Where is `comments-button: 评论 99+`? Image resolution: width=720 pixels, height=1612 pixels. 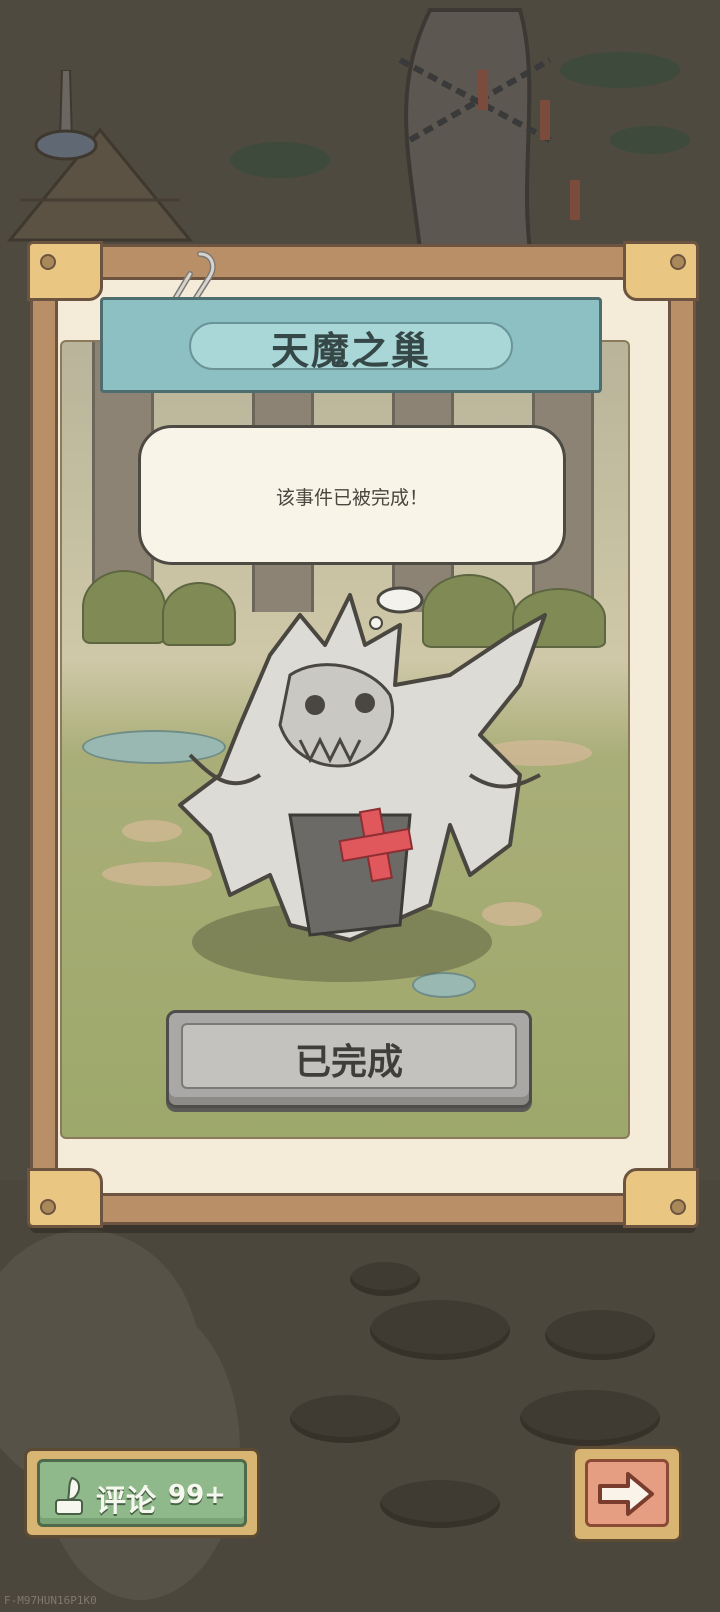 comments-button: 评论 99+ is located at coordinates (142, 1493).